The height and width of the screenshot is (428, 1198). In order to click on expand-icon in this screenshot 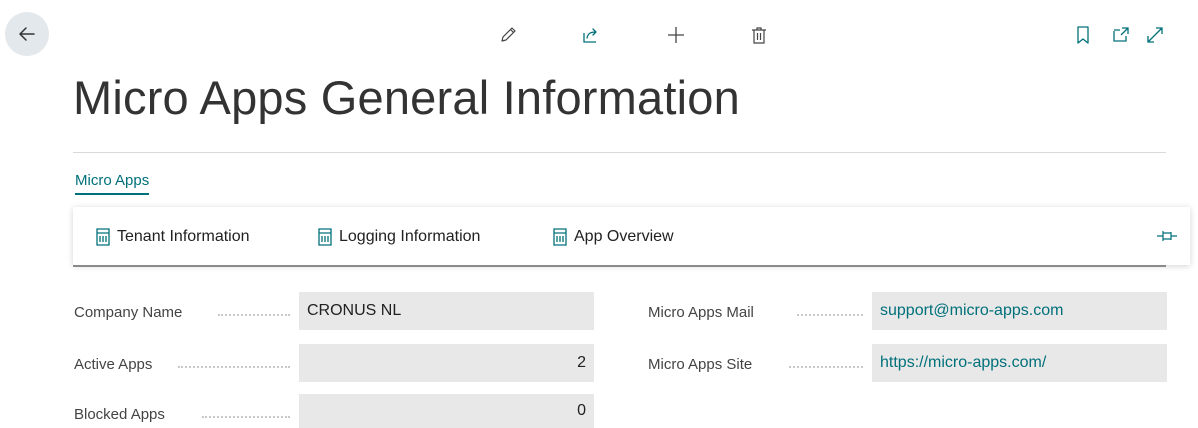, I will do `click(1155, 35)`.